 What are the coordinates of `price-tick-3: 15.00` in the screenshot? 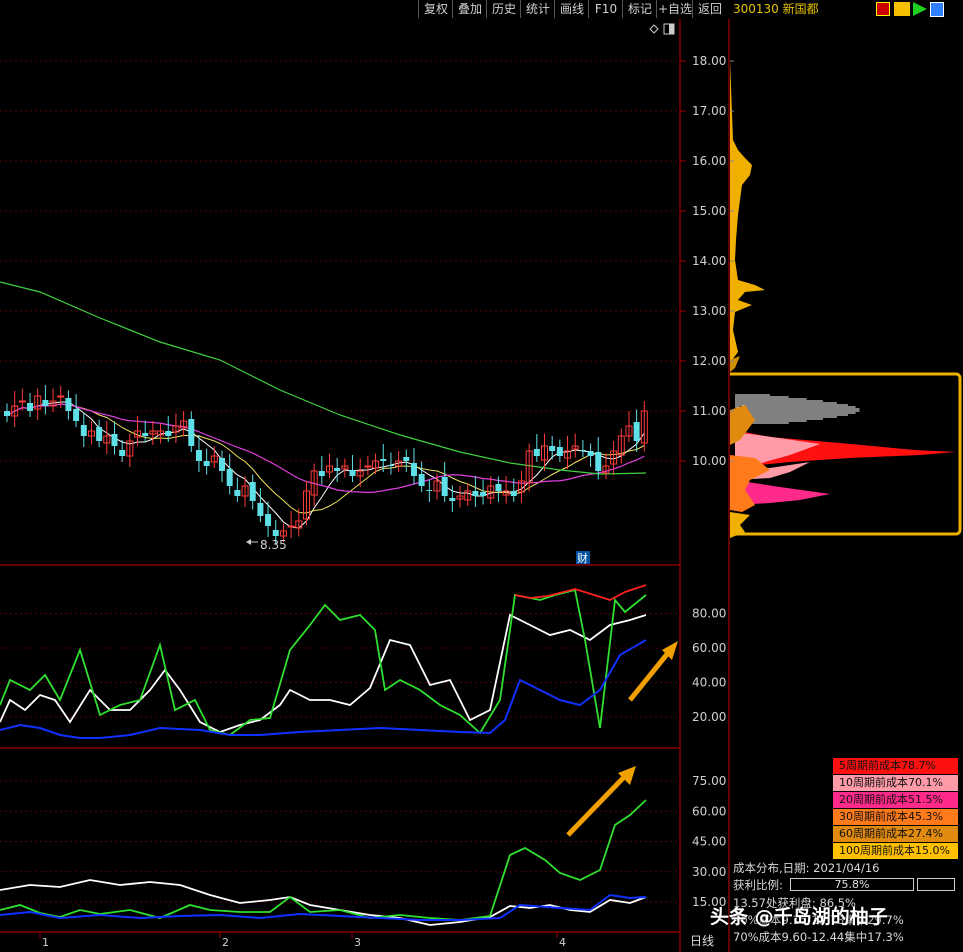 It's located at (709, 211).